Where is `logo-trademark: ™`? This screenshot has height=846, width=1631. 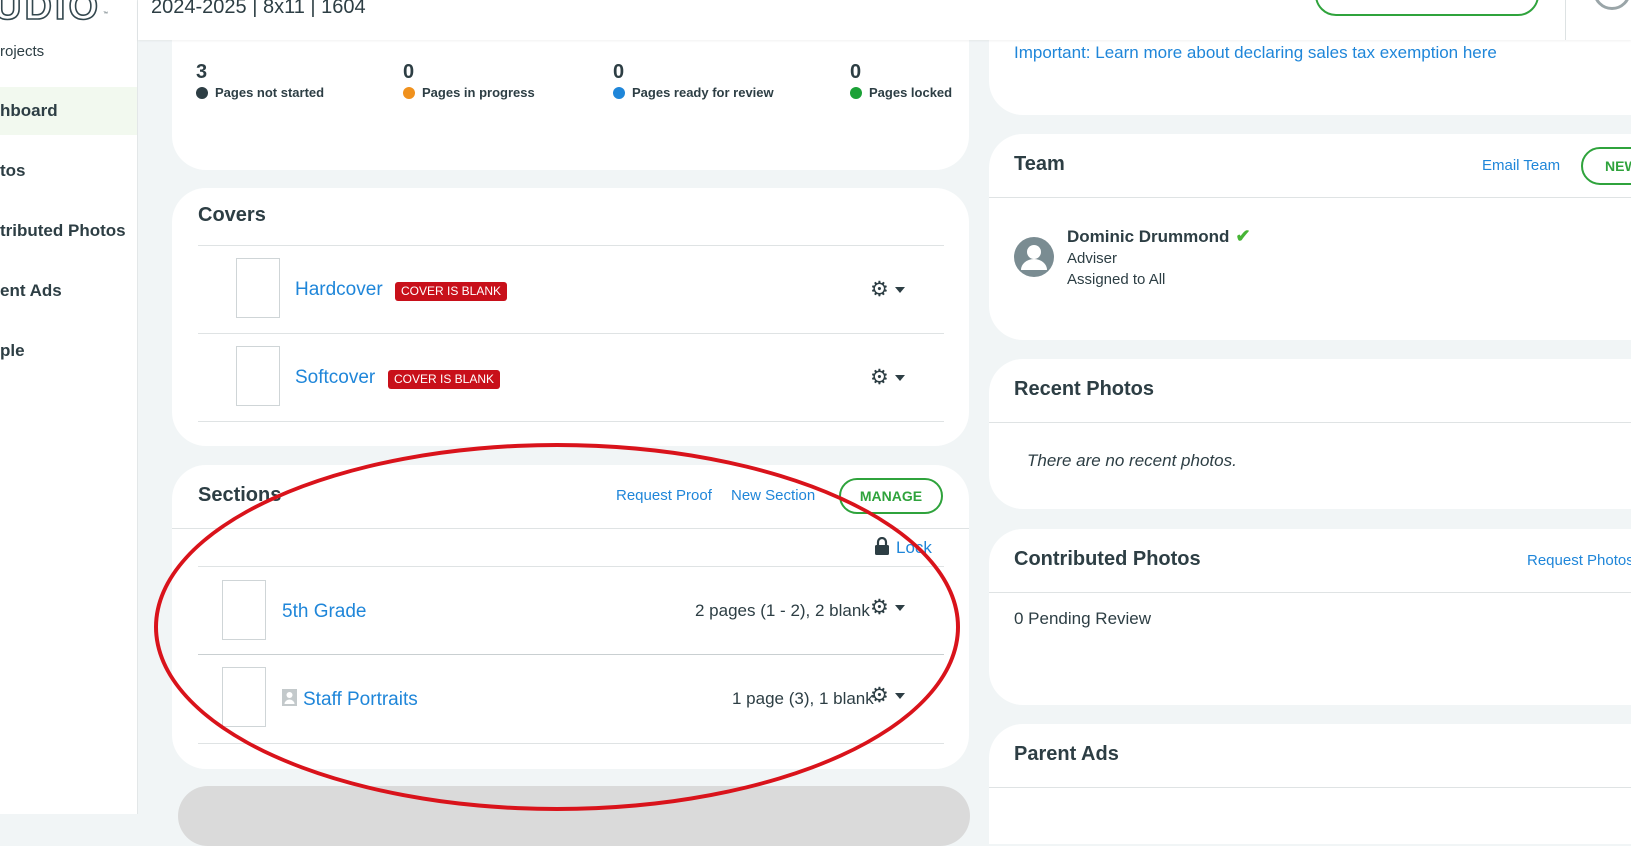 logo-trademark: ™ is located at coordinates (105, 14).